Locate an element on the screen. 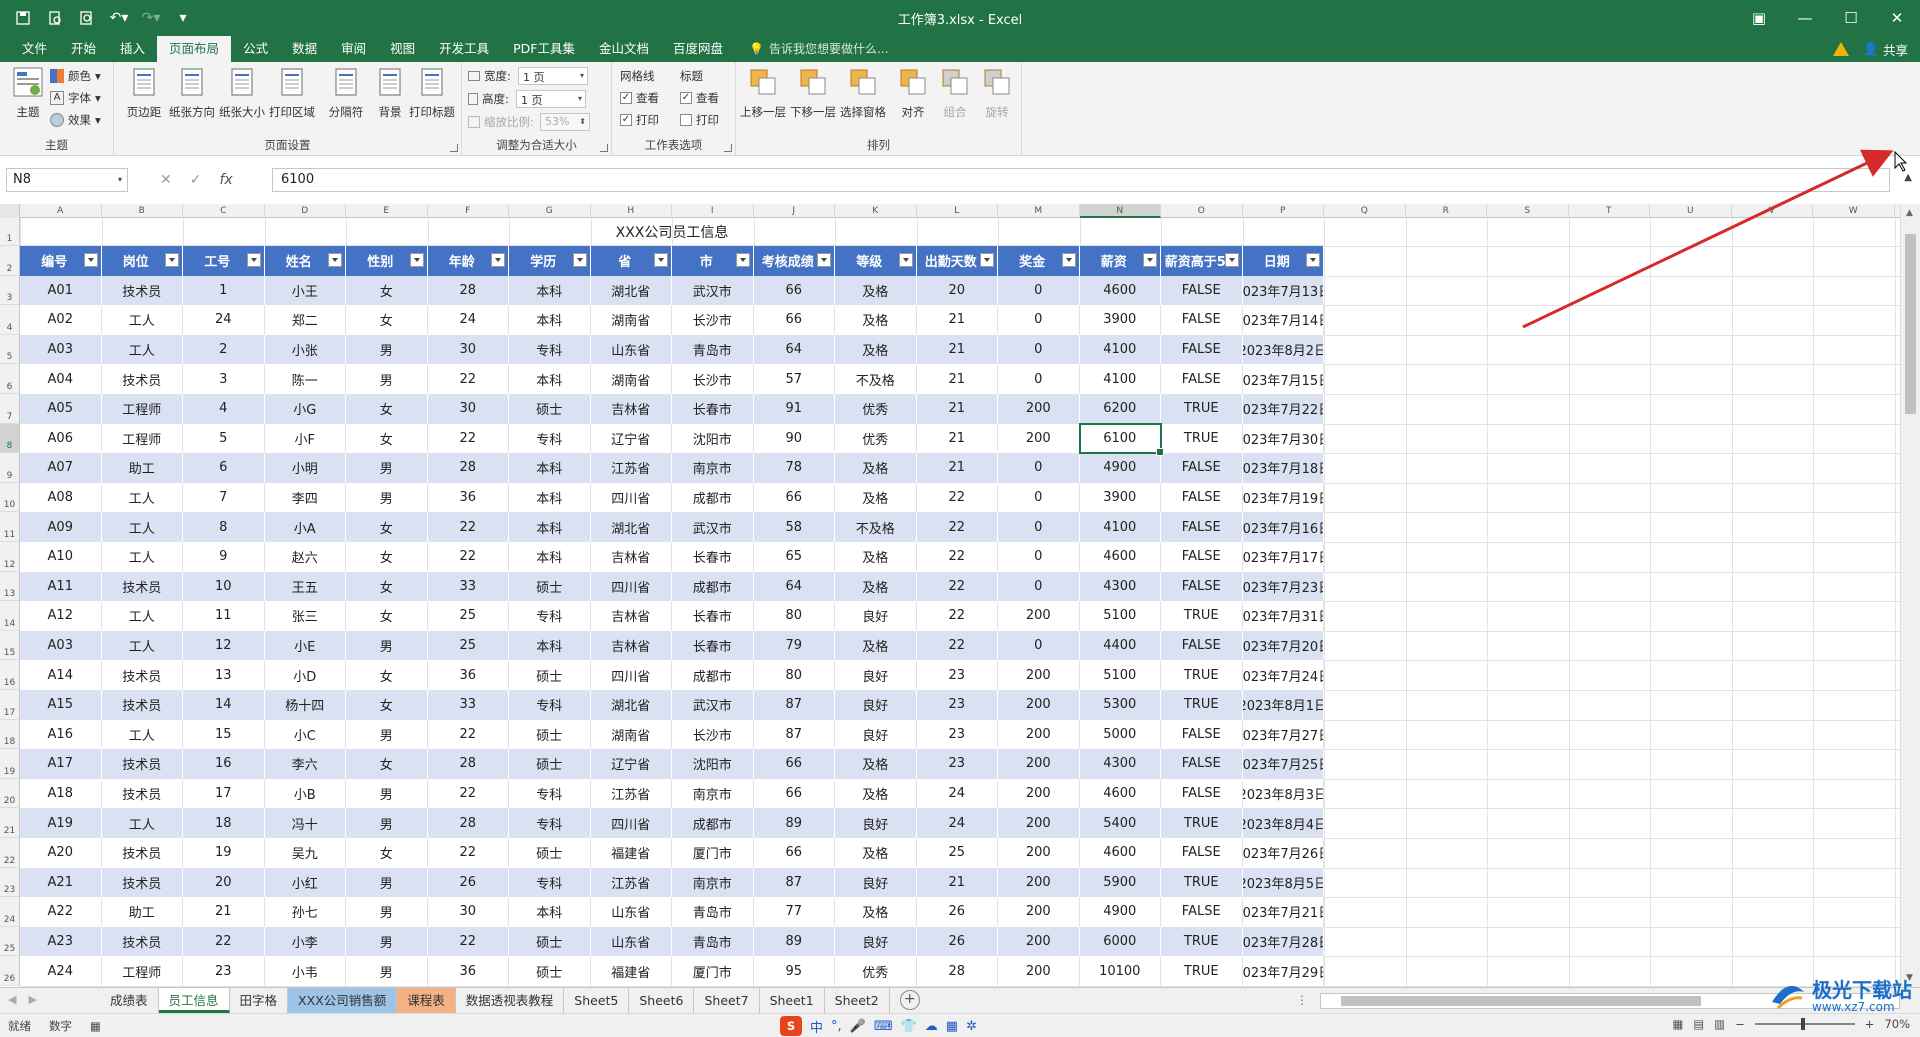  table-cell: 30 is located at coordinates (468, 349).